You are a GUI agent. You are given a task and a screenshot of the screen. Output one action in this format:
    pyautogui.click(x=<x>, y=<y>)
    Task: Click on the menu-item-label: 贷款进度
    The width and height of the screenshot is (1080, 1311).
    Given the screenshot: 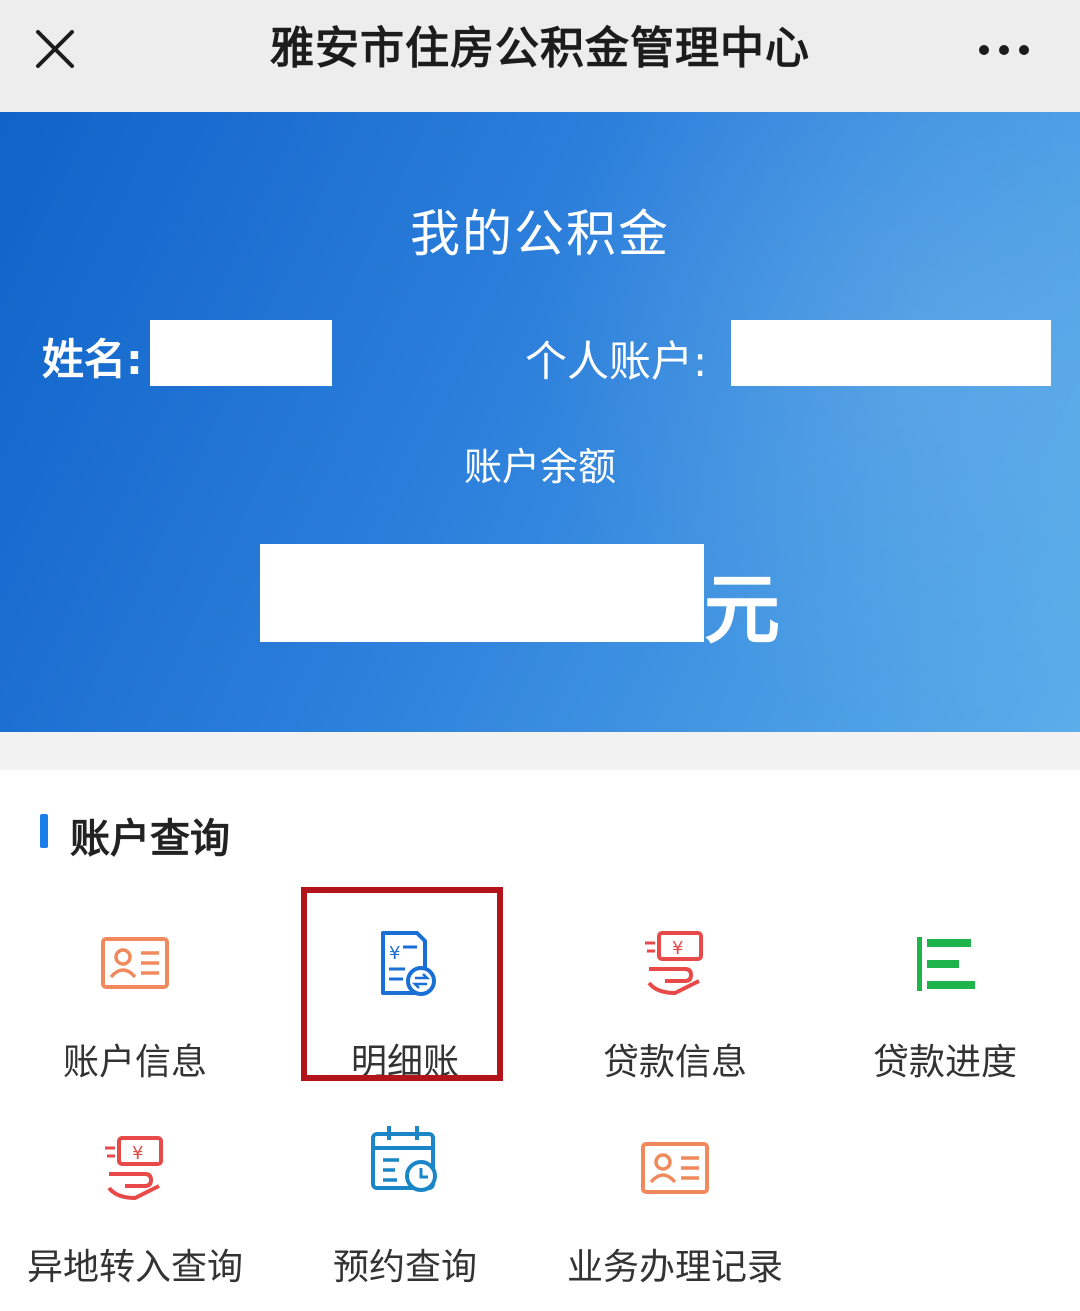 What is the action you would take?
    pyautogui.click(x=944, y=1062)
    